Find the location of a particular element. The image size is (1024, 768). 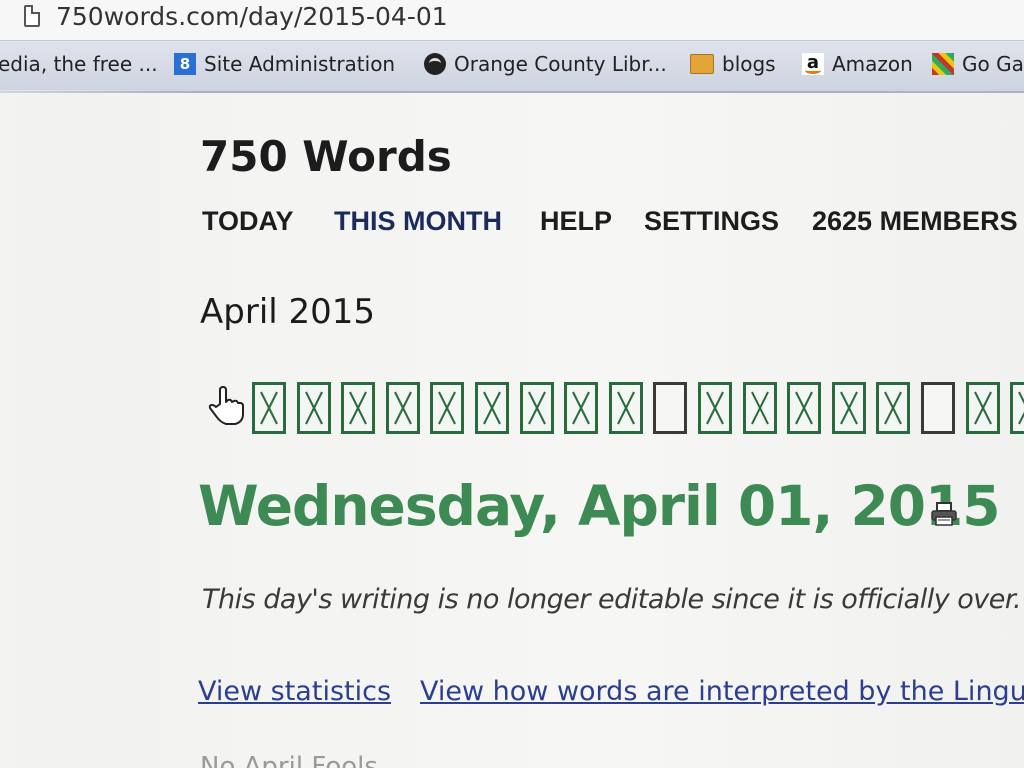

bookmark-blogs-folder: blogs is located at coordinates (733, 64).